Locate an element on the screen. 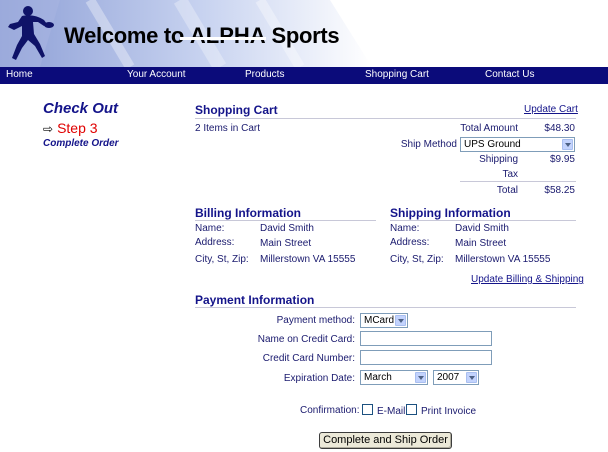 Image resolution: width=608 pixels, height=452 pixels. checkout-title: Check Out is located at coordinates (81, 108).